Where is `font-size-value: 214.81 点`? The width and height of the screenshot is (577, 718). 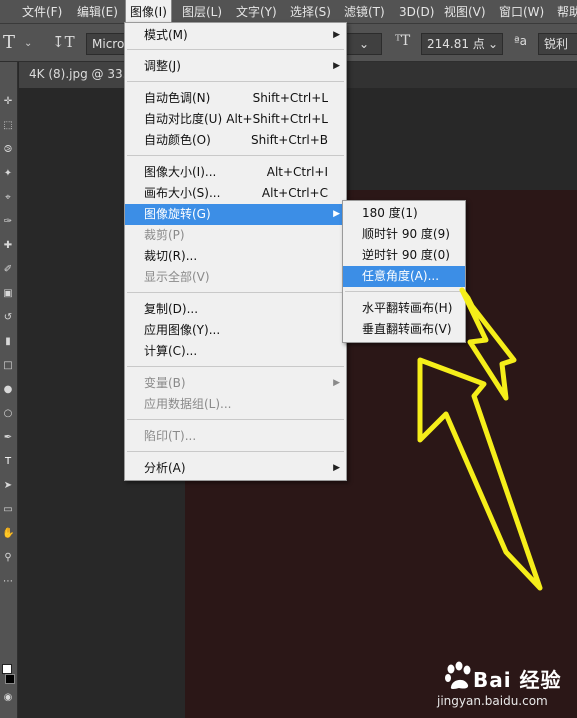
font-size-value: 214.81 点 is located at coordinates (456, 44).